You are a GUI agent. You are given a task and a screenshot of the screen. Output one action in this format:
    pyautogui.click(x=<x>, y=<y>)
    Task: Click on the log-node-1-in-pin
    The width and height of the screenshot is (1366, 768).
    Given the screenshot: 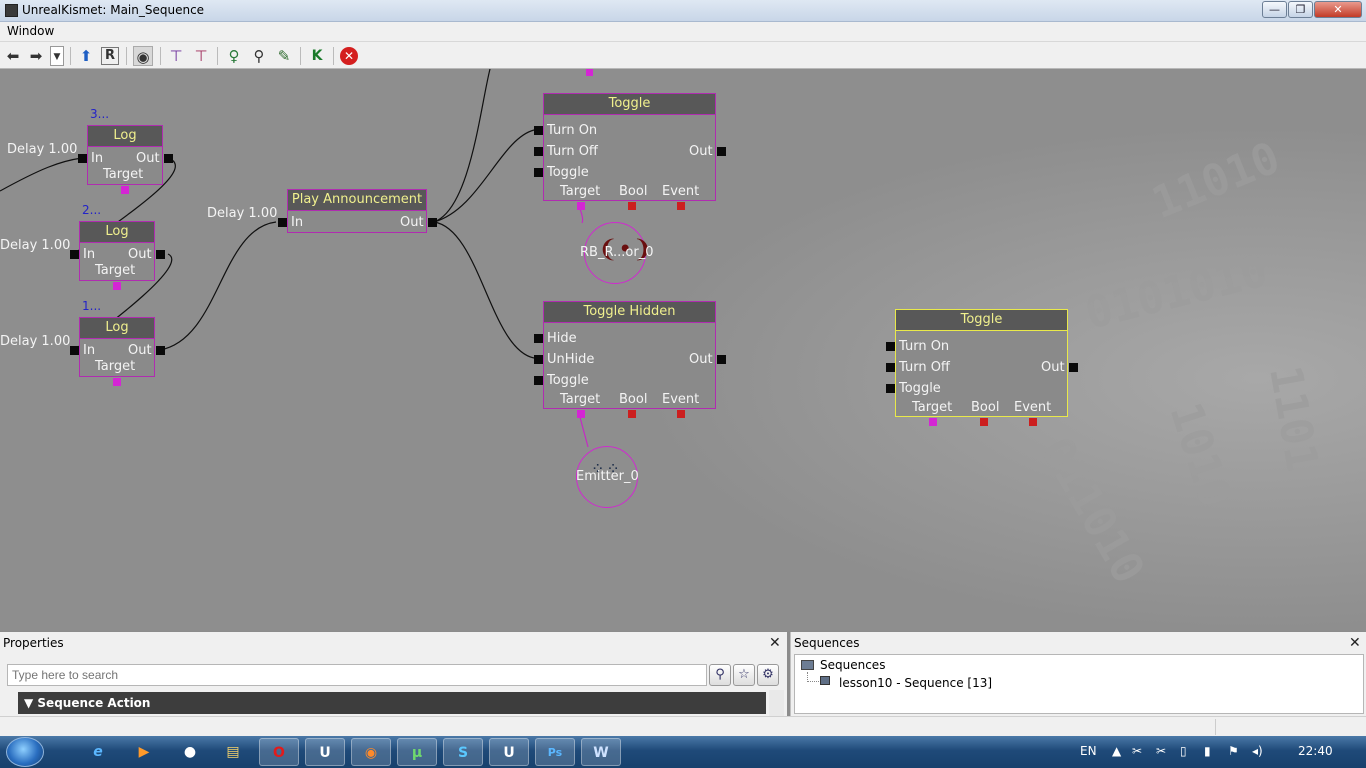 What is the action you would take?
    pyautogui.click(x=74, y=350)
    